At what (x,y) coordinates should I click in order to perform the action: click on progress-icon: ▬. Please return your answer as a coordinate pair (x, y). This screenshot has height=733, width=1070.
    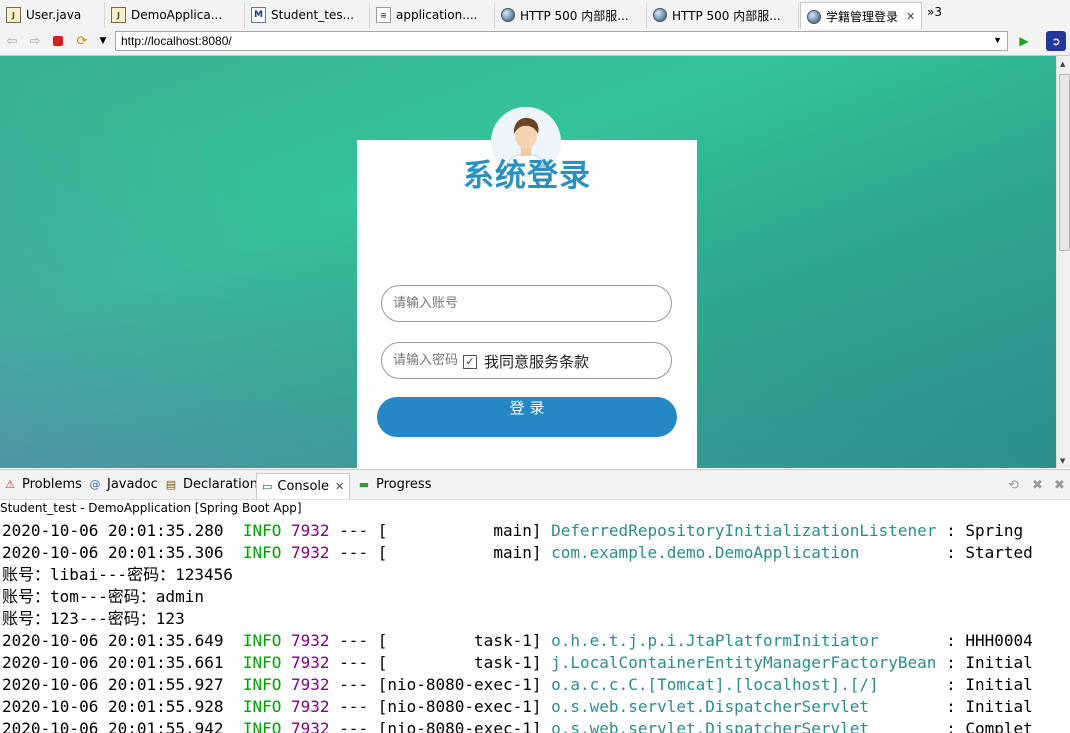
    Looking at the image, I should click on (364, 484).